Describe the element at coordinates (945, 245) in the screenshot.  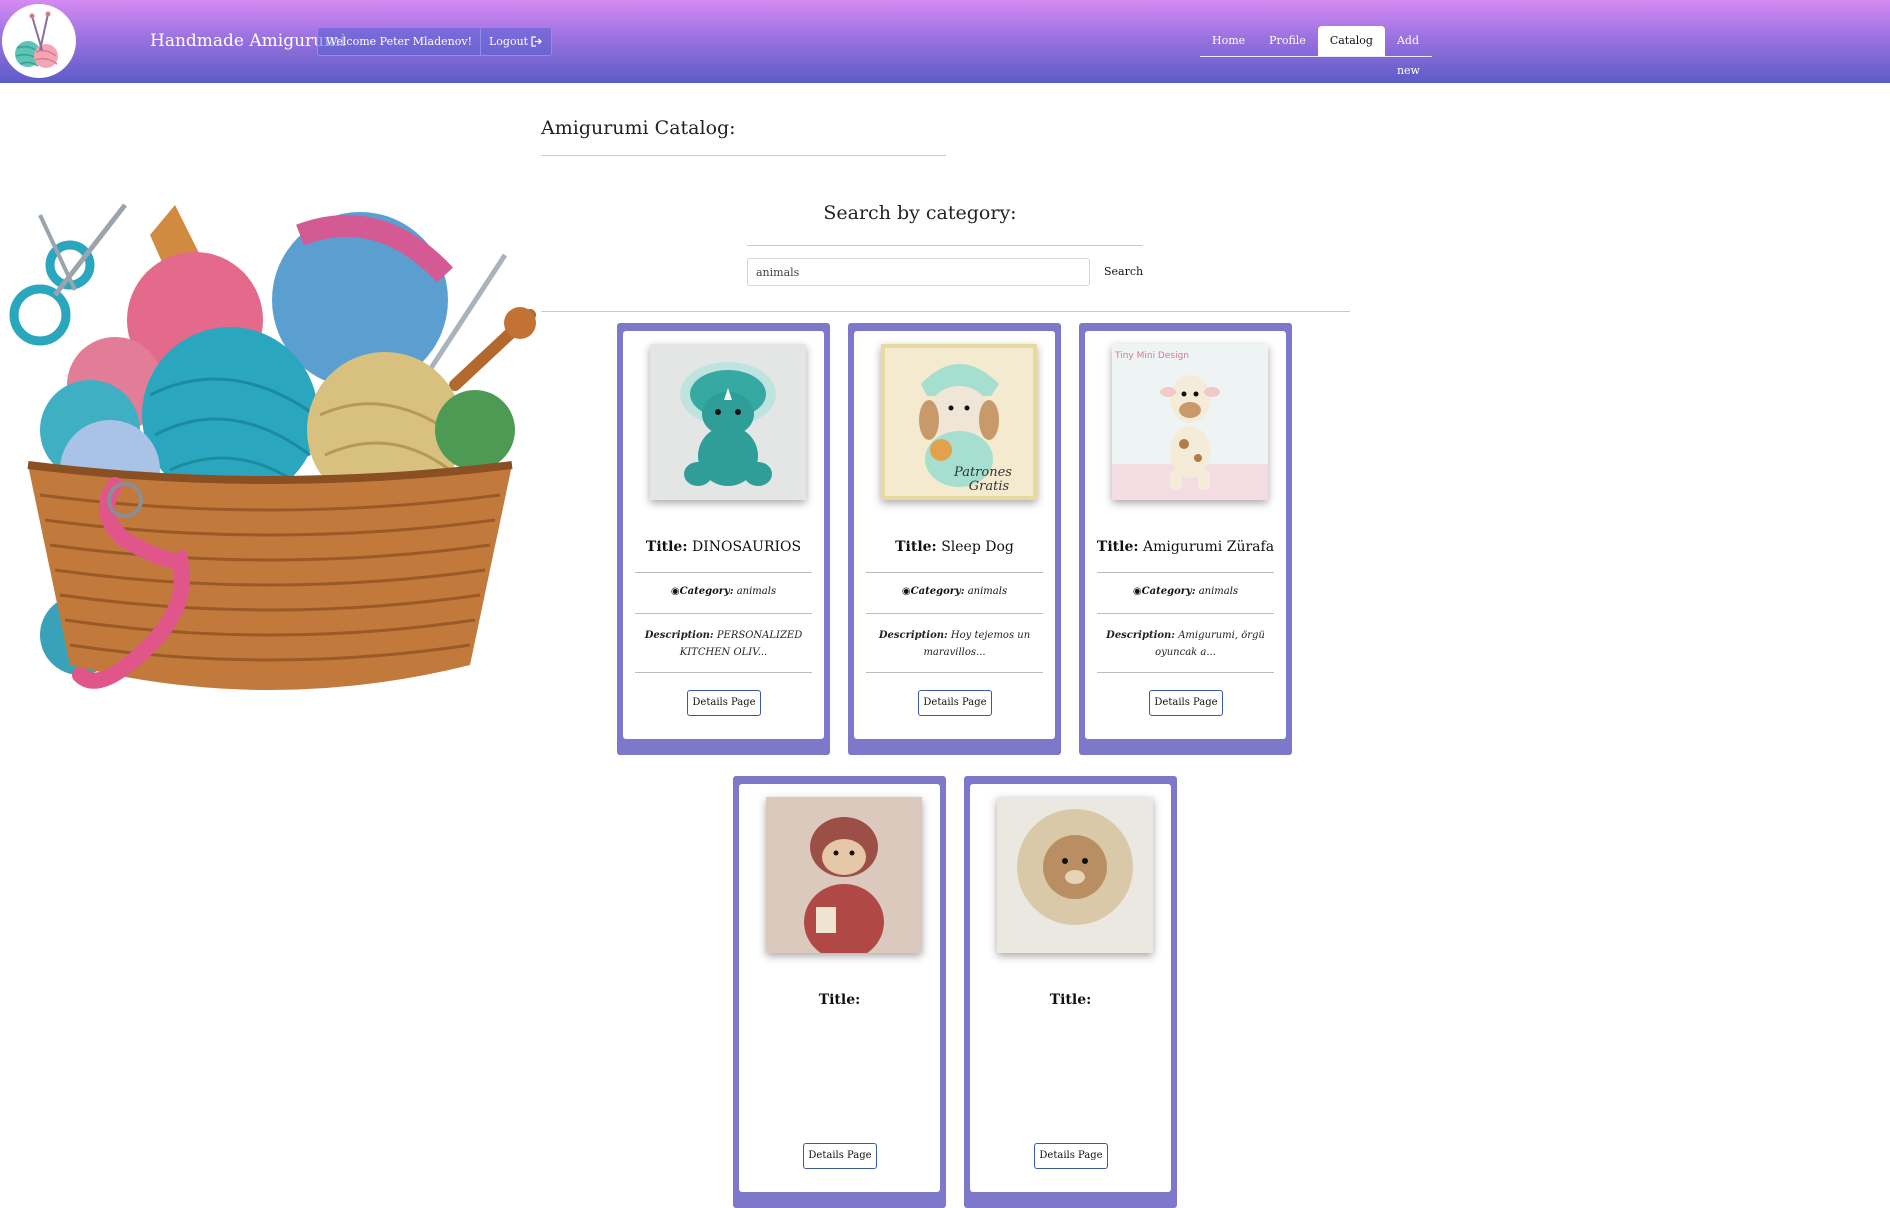
I see `search-divider` at that location.